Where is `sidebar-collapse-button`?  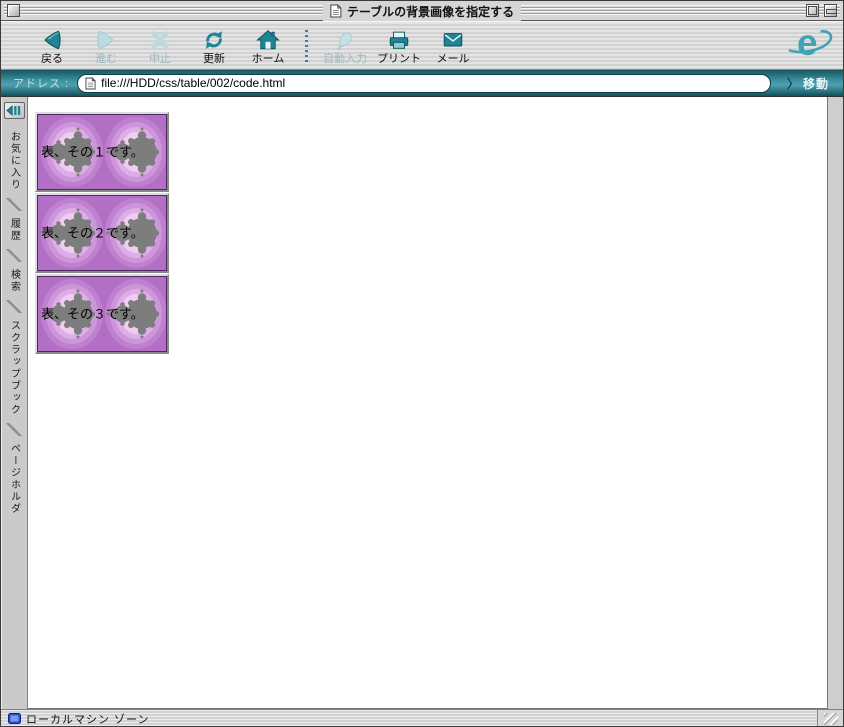 sidebar-collapse-button is located at coordinates (14, 110).